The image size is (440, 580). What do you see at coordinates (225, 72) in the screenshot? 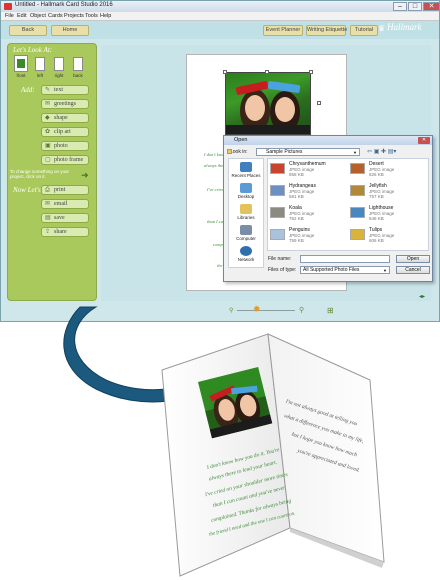
I see `resize-handle-tl` at bounding box center [225, 72].